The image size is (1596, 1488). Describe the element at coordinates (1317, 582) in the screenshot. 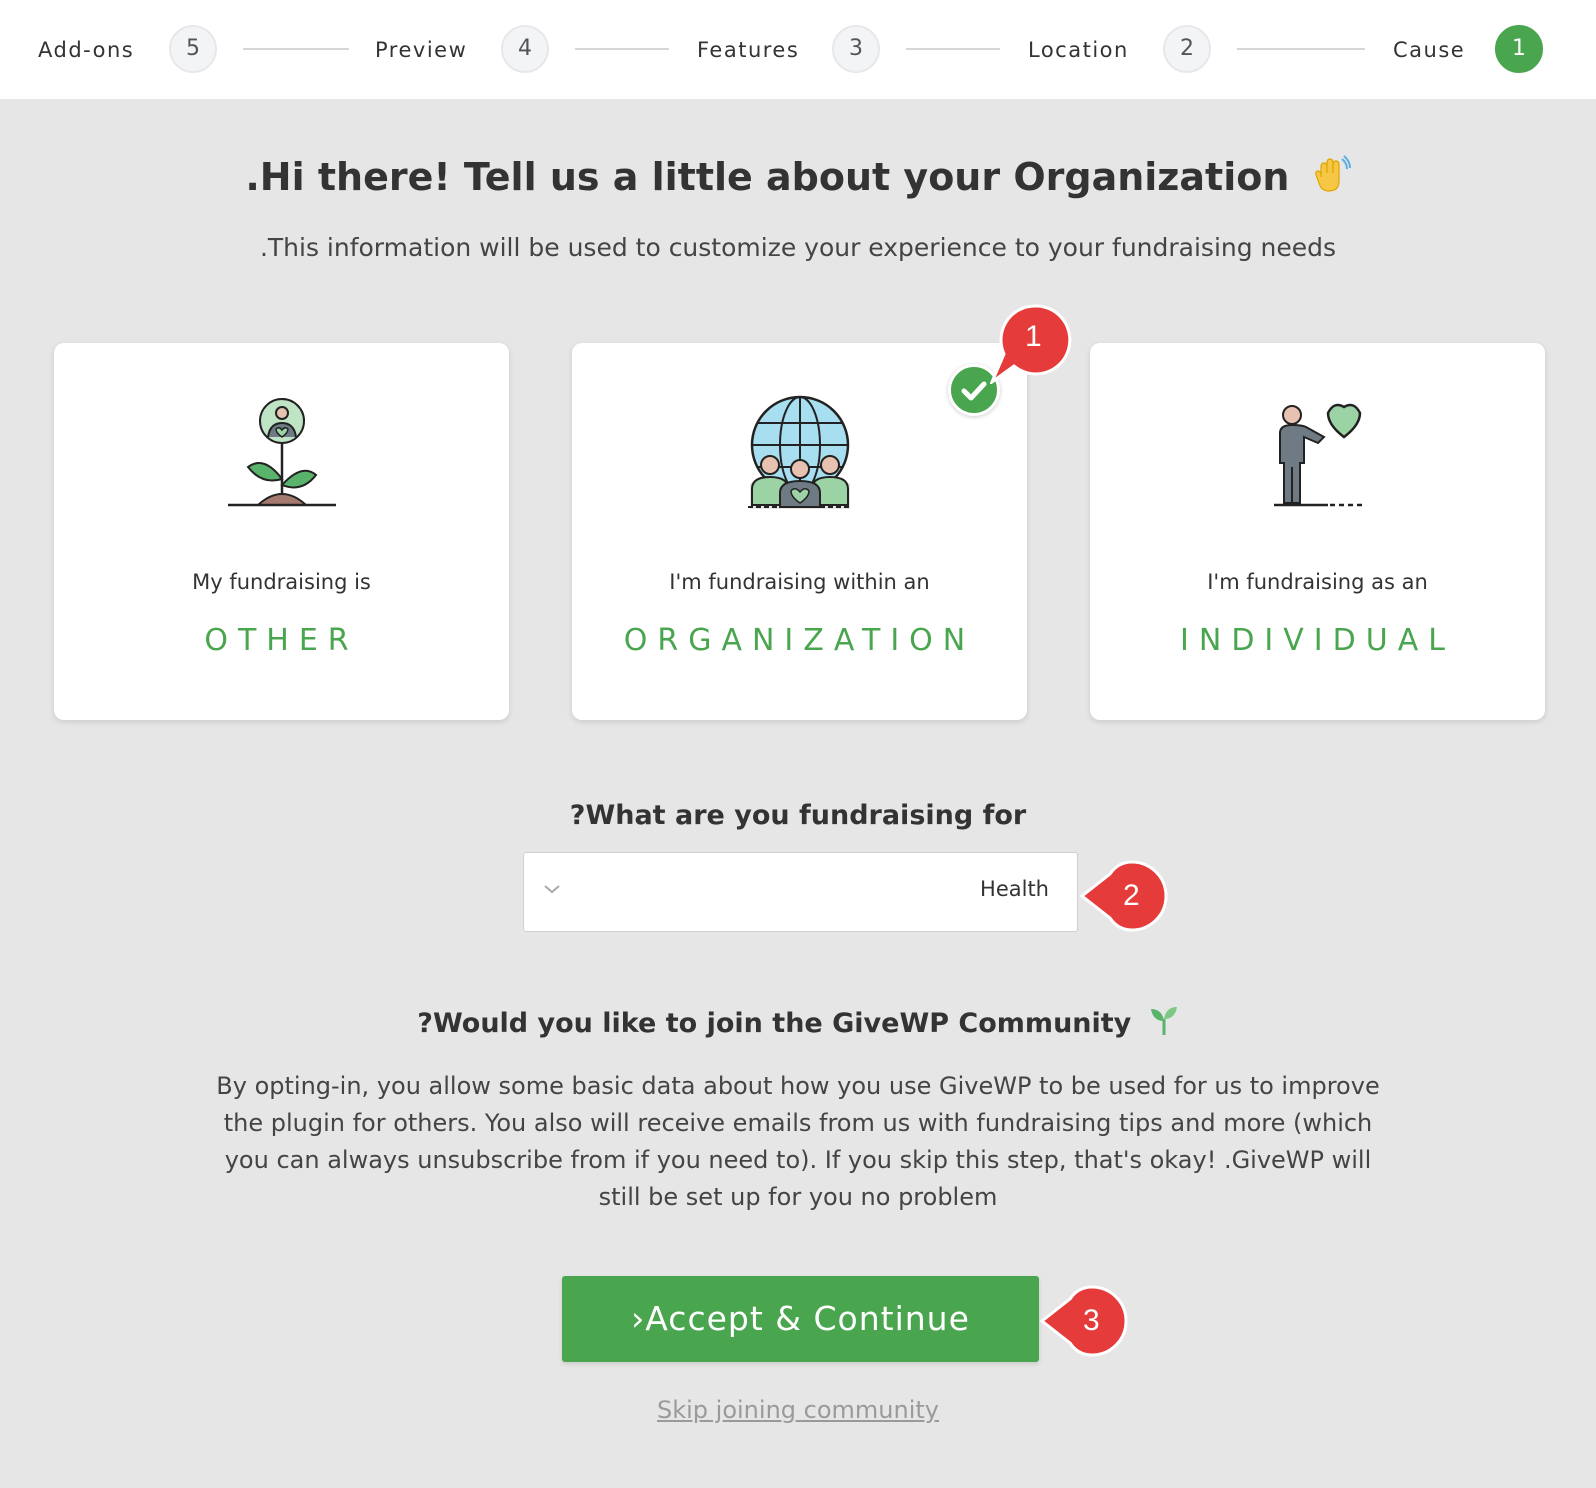

I see `card-individual-text: I'm fundraising as an` at that location.